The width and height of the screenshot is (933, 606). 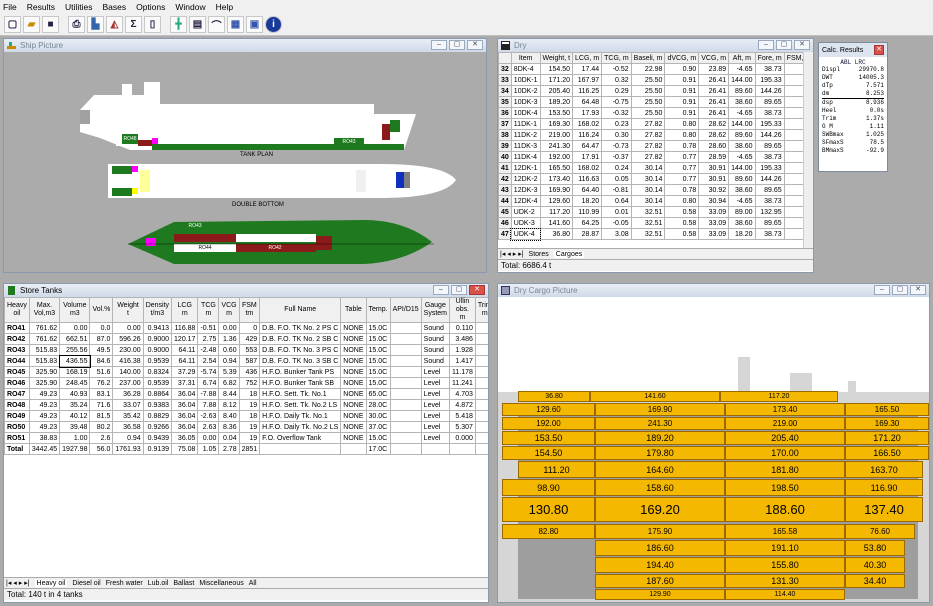 I want to click on table-cell: 36.04, so click(x=185, y=416).